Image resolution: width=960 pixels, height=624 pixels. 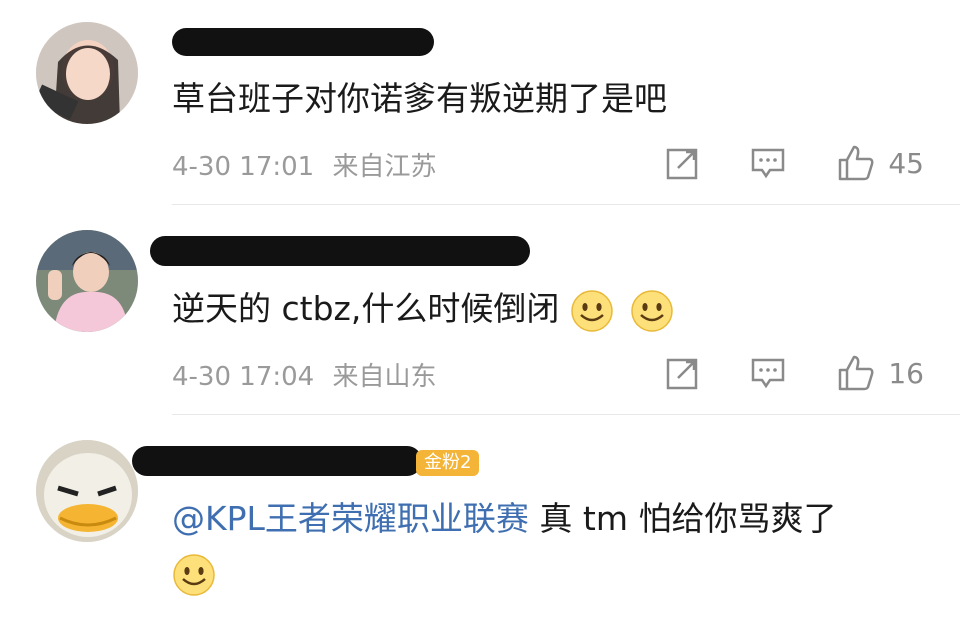 What do you see at coordinates (795, 163) in the screenshot?
I see `comment-actions: 45` at bounding box center [795, 163].